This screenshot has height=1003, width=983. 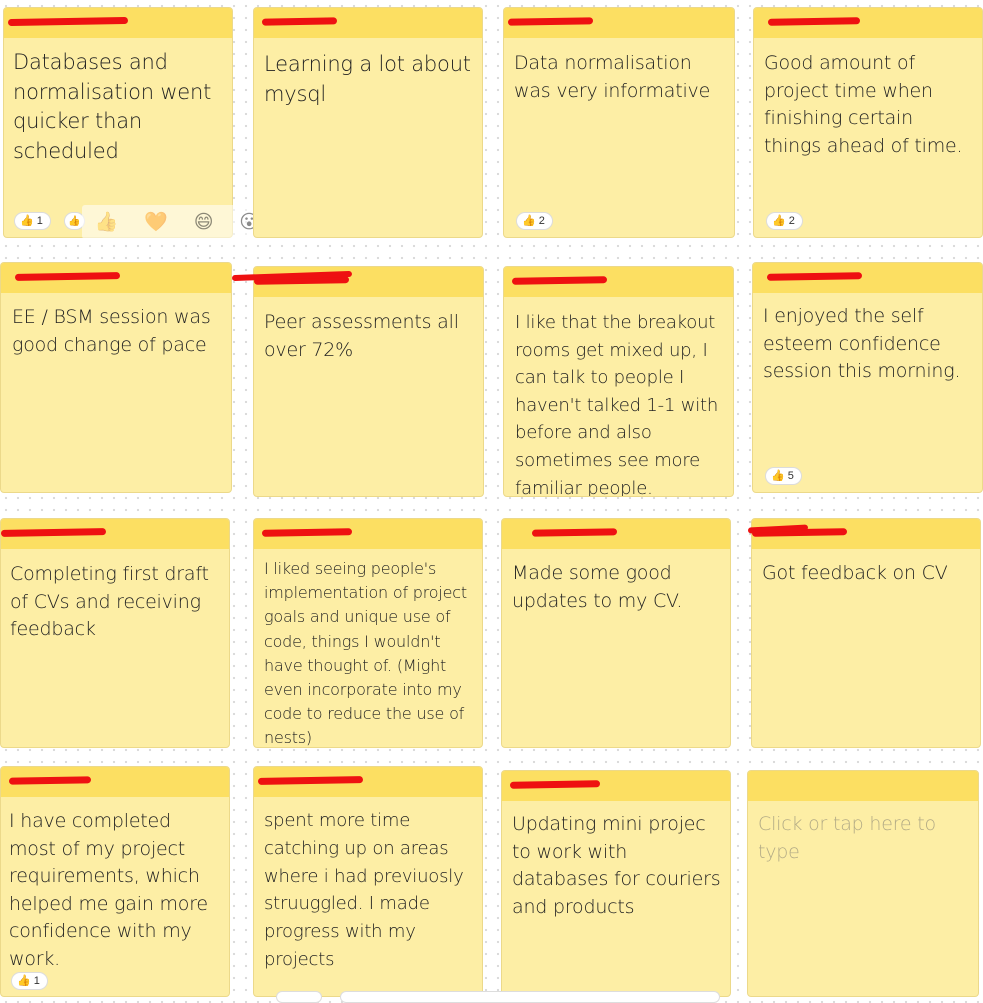 I want to click on reaction-picker: 👍 🧡 😄 😮, so click(x=177, y=222).